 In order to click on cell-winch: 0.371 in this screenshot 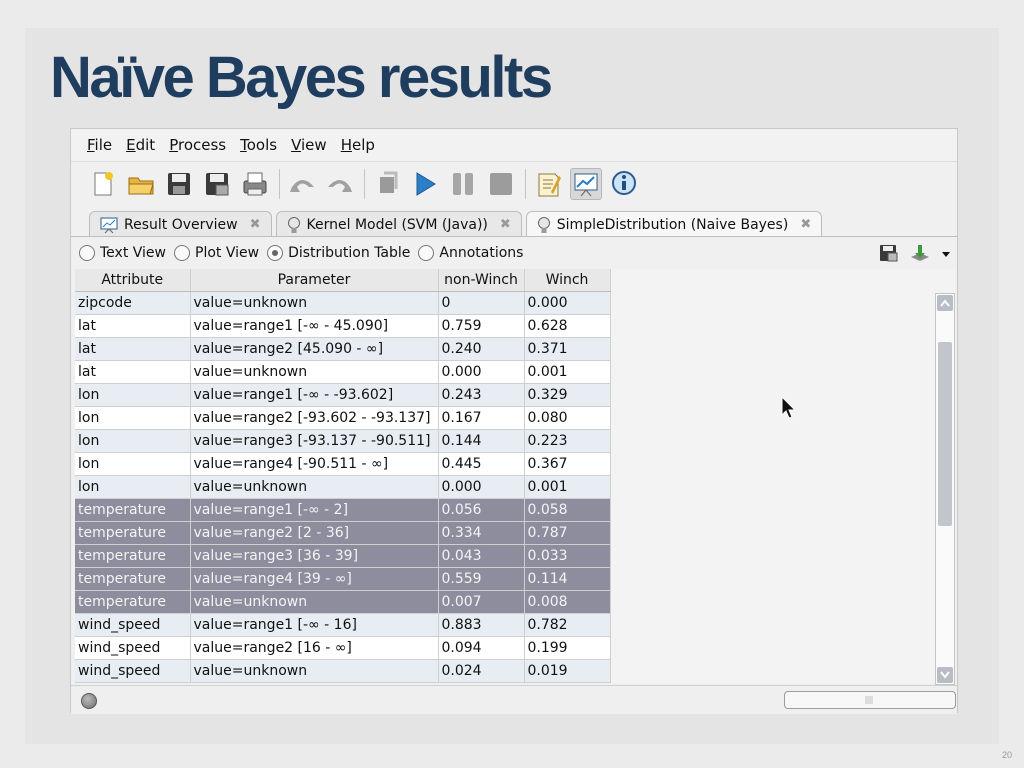, I will do `click(567, 349)`.